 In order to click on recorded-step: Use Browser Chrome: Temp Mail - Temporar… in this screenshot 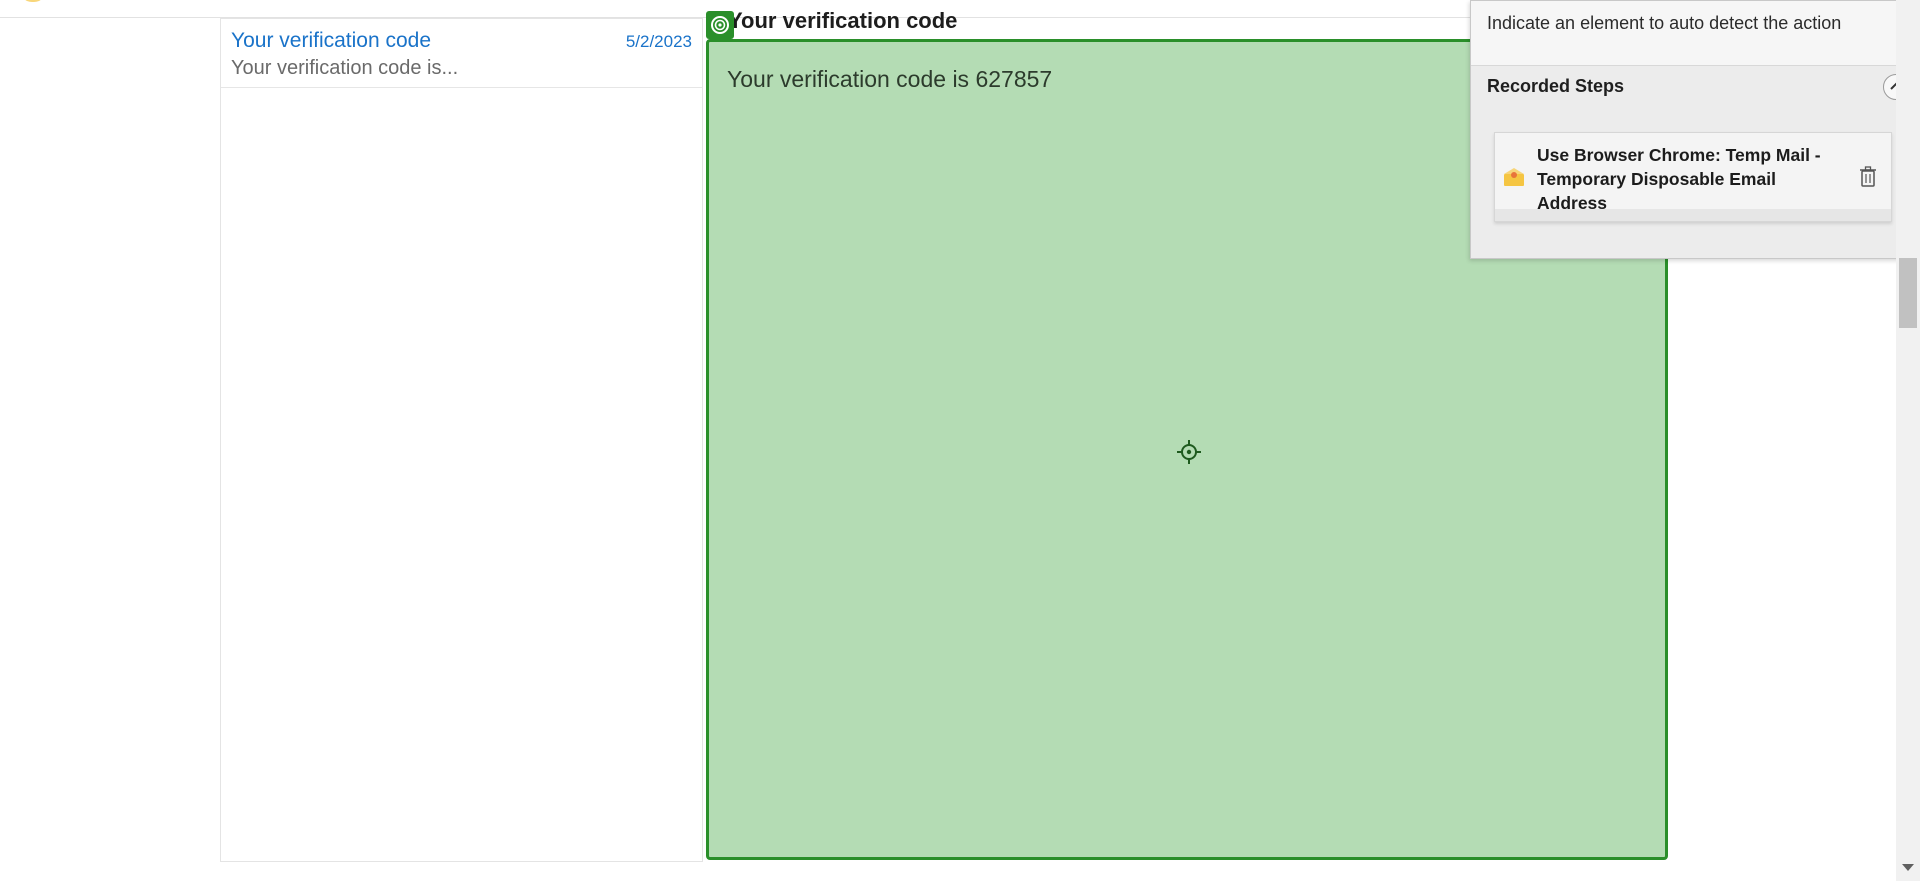, I will do `click(1693, 177)`.